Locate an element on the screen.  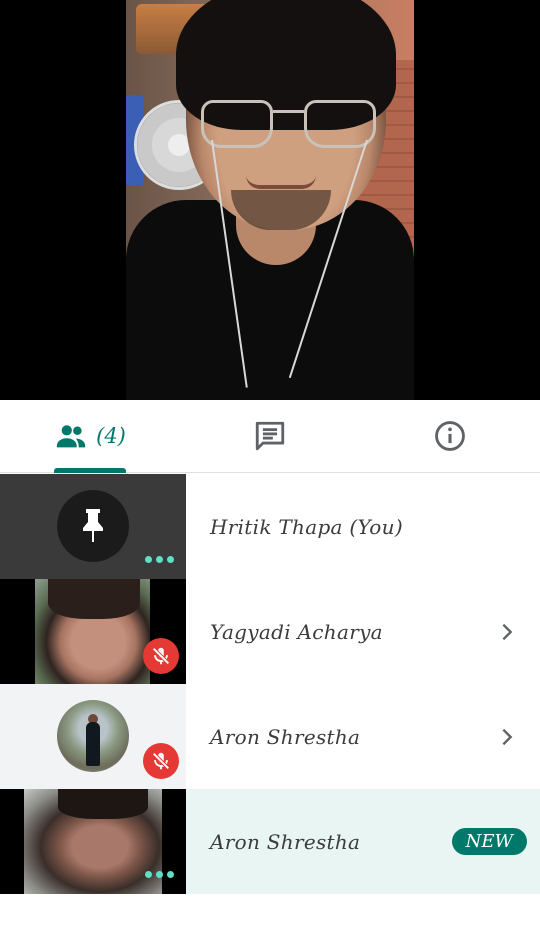
pin-icon is located at coordinates (93, 525).